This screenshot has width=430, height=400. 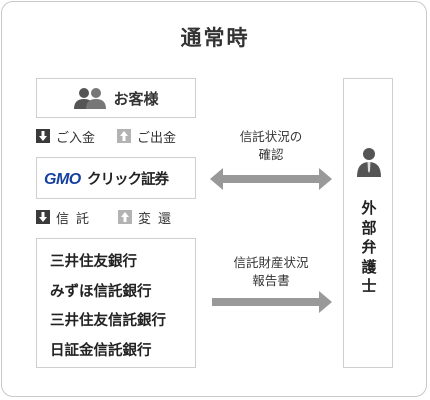 What do you see at coordinates (93, 262) in the screenshot?
I see `bank-item: 三井住友銀行` at bounding box center [93, 262].